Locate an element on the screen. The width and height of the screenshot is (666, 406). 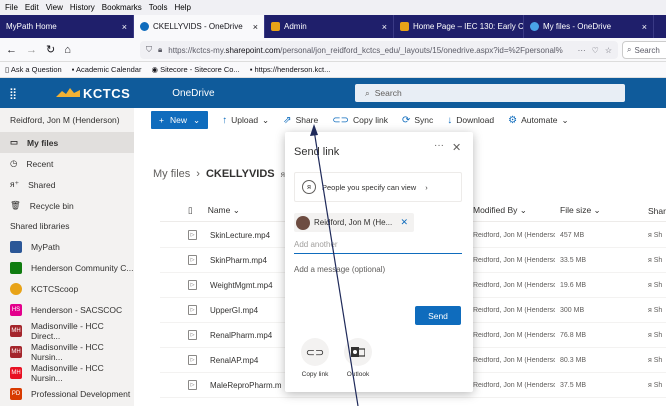
upload-button: ↑ Upload ⌄ is located at coordinates (245, 120).